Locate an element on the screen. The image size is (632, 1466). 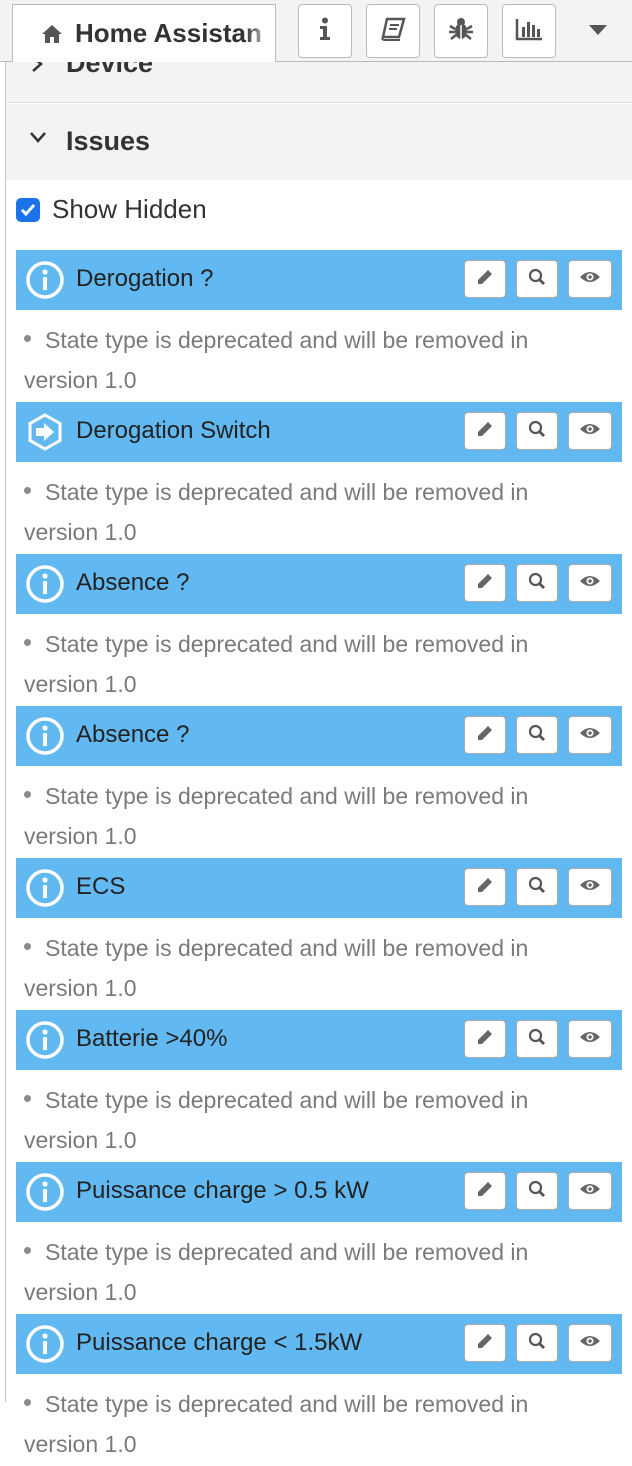
tab-bar: Home Assistan is located at coordinates (316, 31).